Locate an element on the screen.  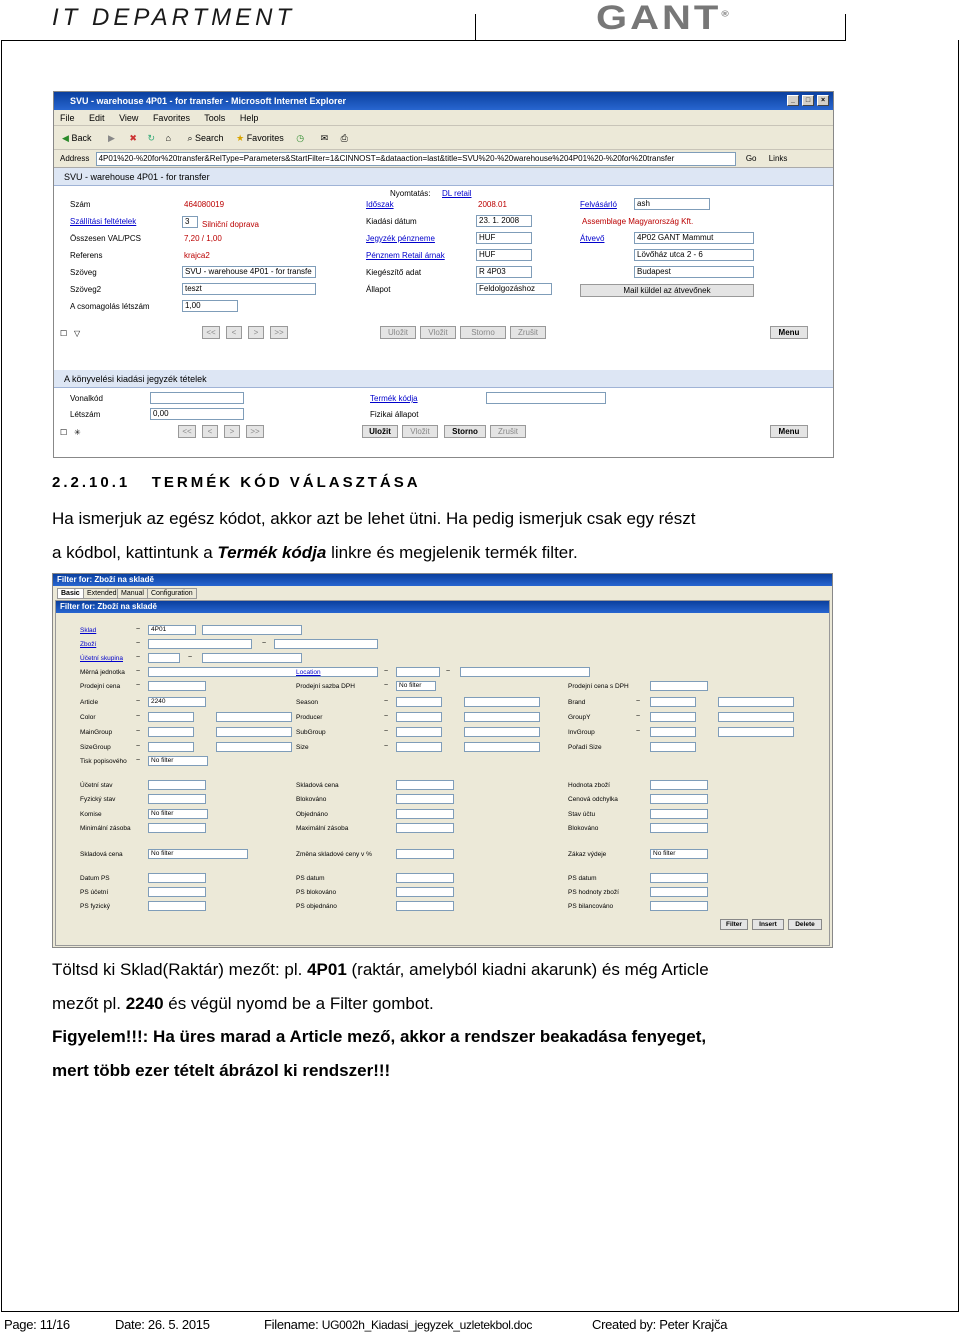
field-maingroup is located at coordinates (171, 732).